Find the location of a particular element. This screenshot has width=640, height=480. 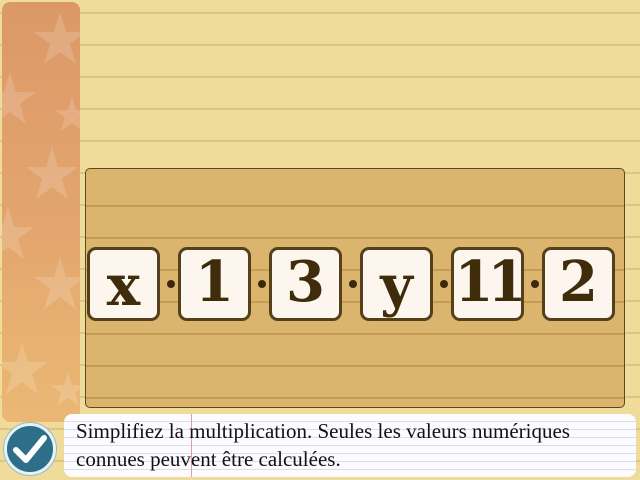

tile-value: 11 is located at coordinates (487, 282).